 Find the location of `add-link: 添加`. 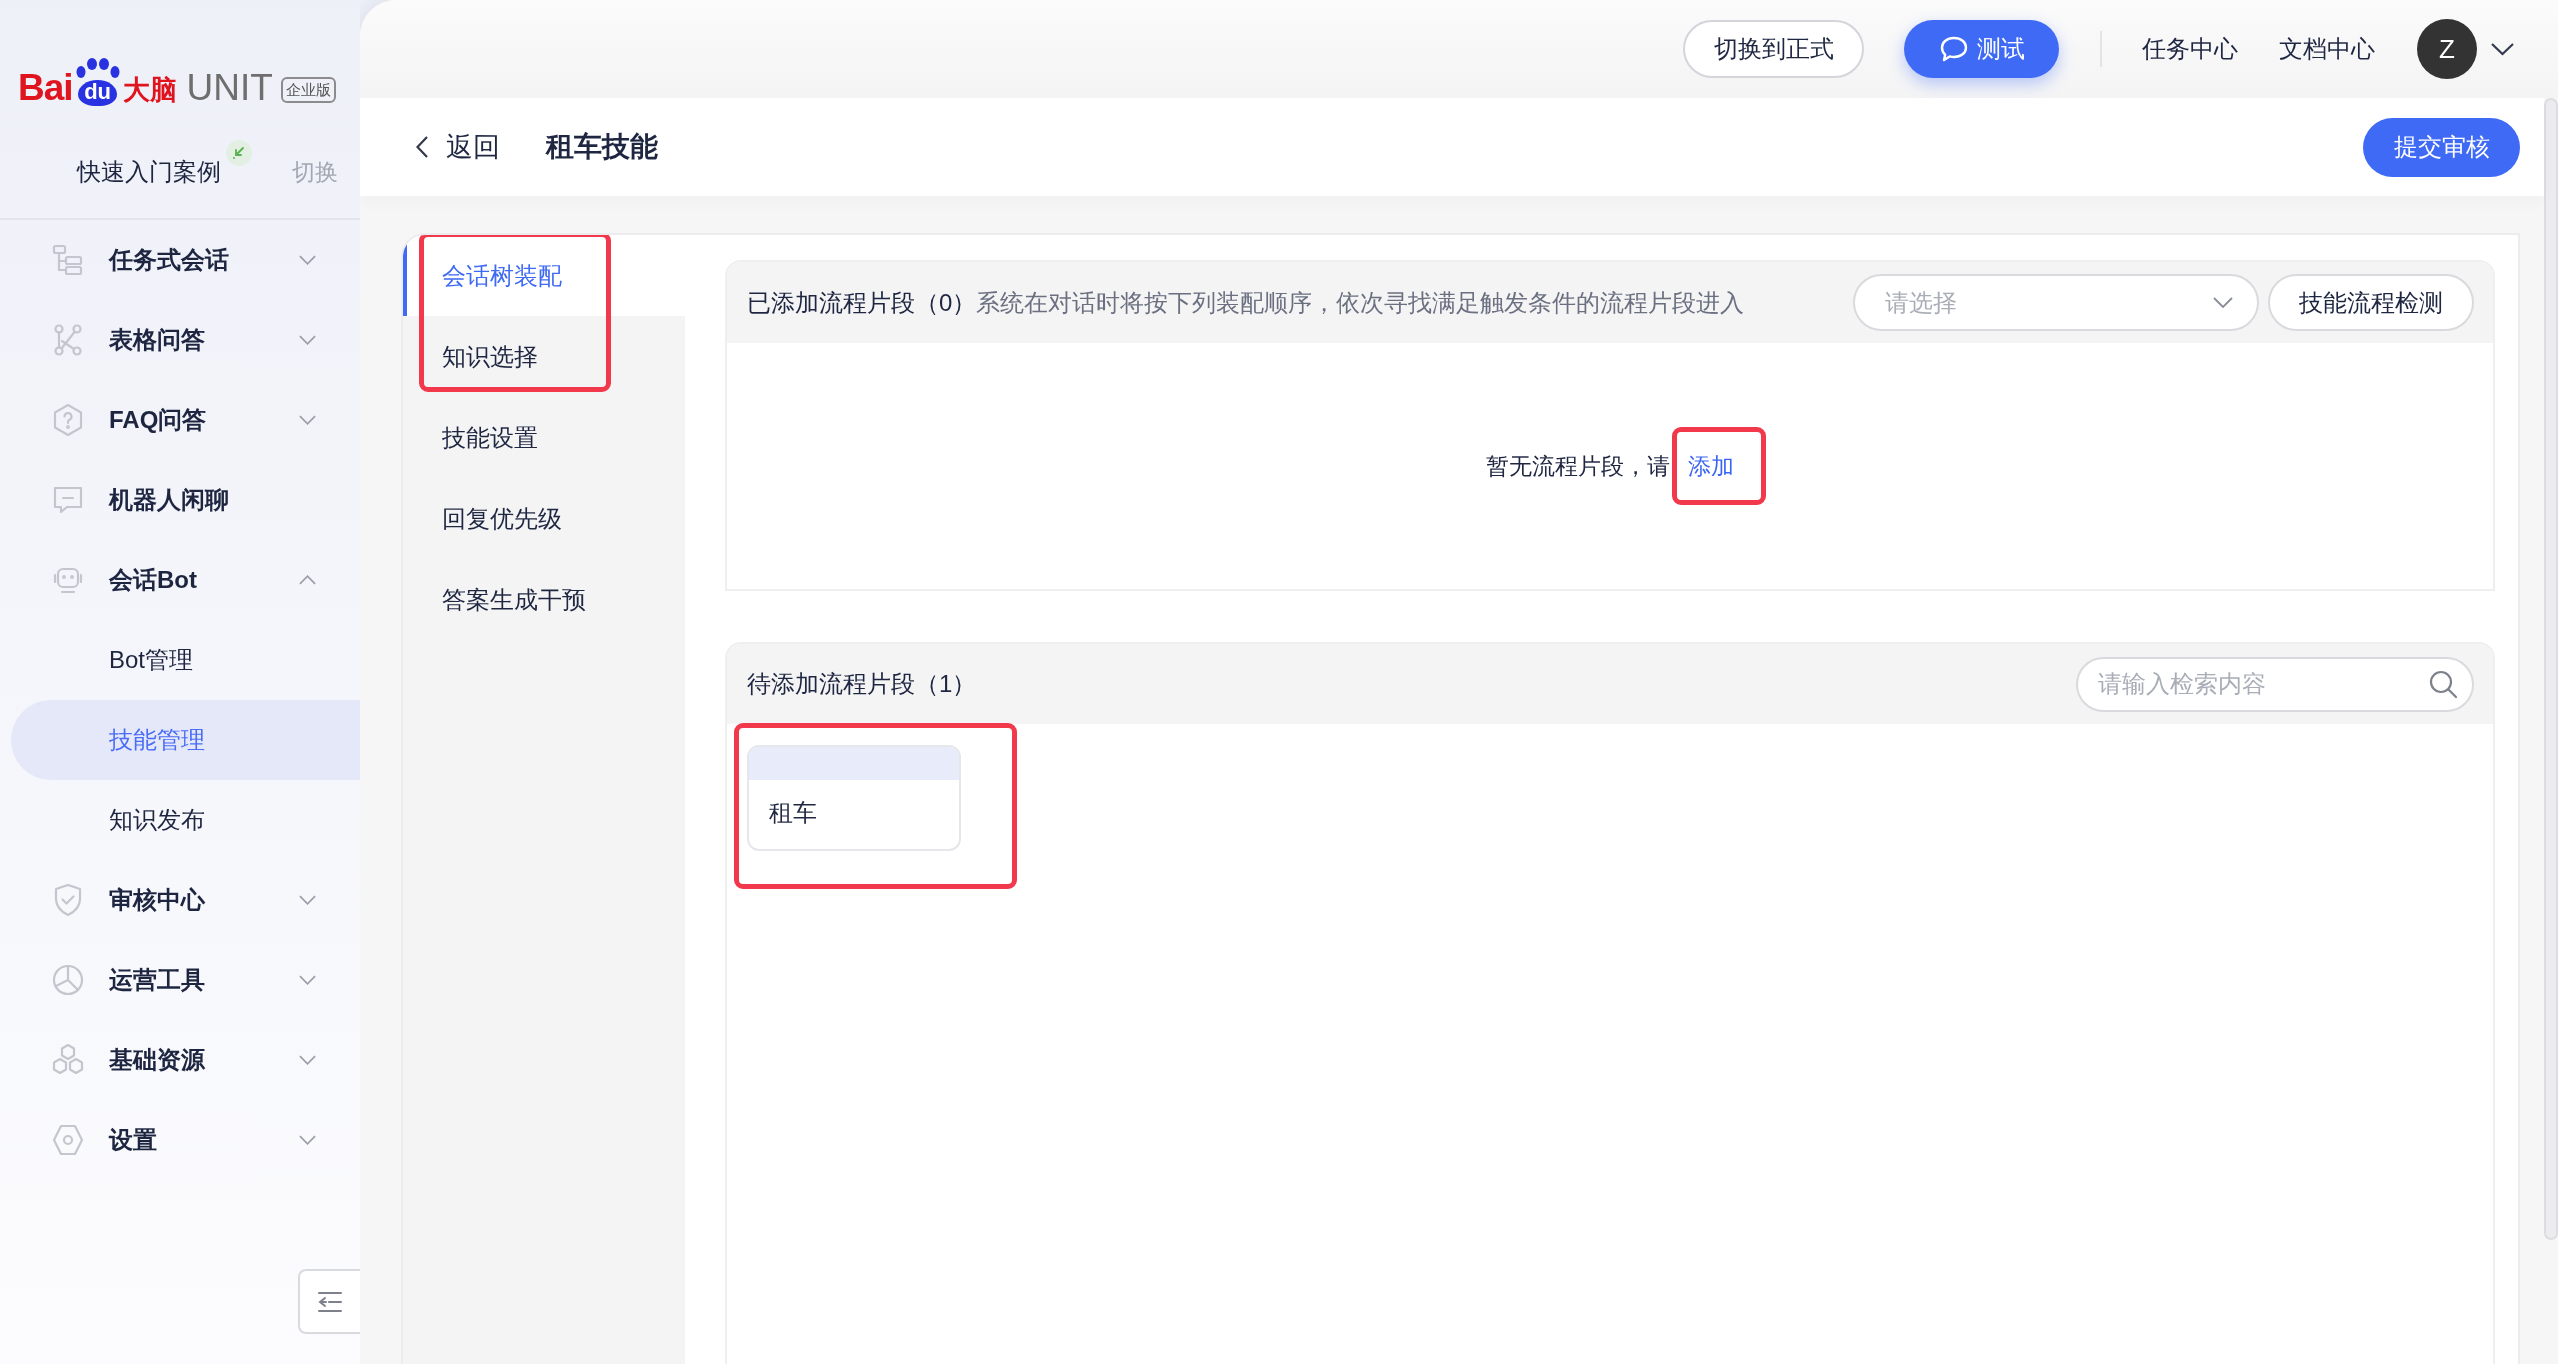

add-link: 添加 is located at coordinates (1711, 465).